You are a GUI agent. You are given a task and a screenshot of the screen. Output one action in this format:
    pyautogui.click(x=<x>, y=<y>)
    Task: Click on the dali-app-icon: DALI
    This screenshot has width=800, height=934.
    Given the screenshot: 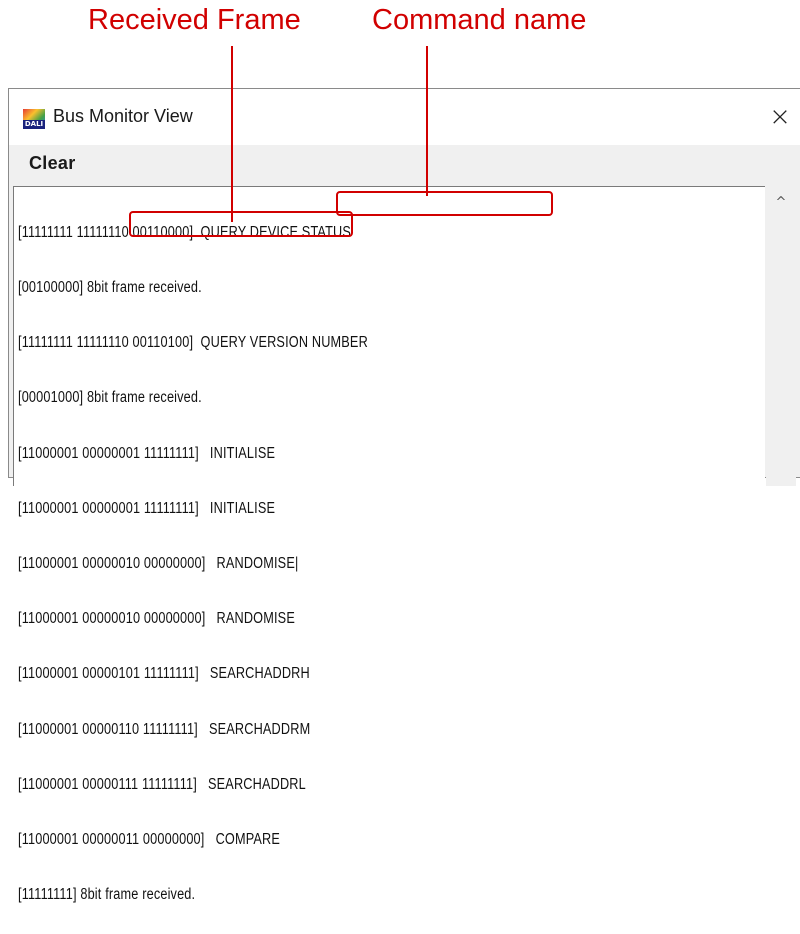 What is the action you would take?
    pyautogui.click(x=34, y=119)
    